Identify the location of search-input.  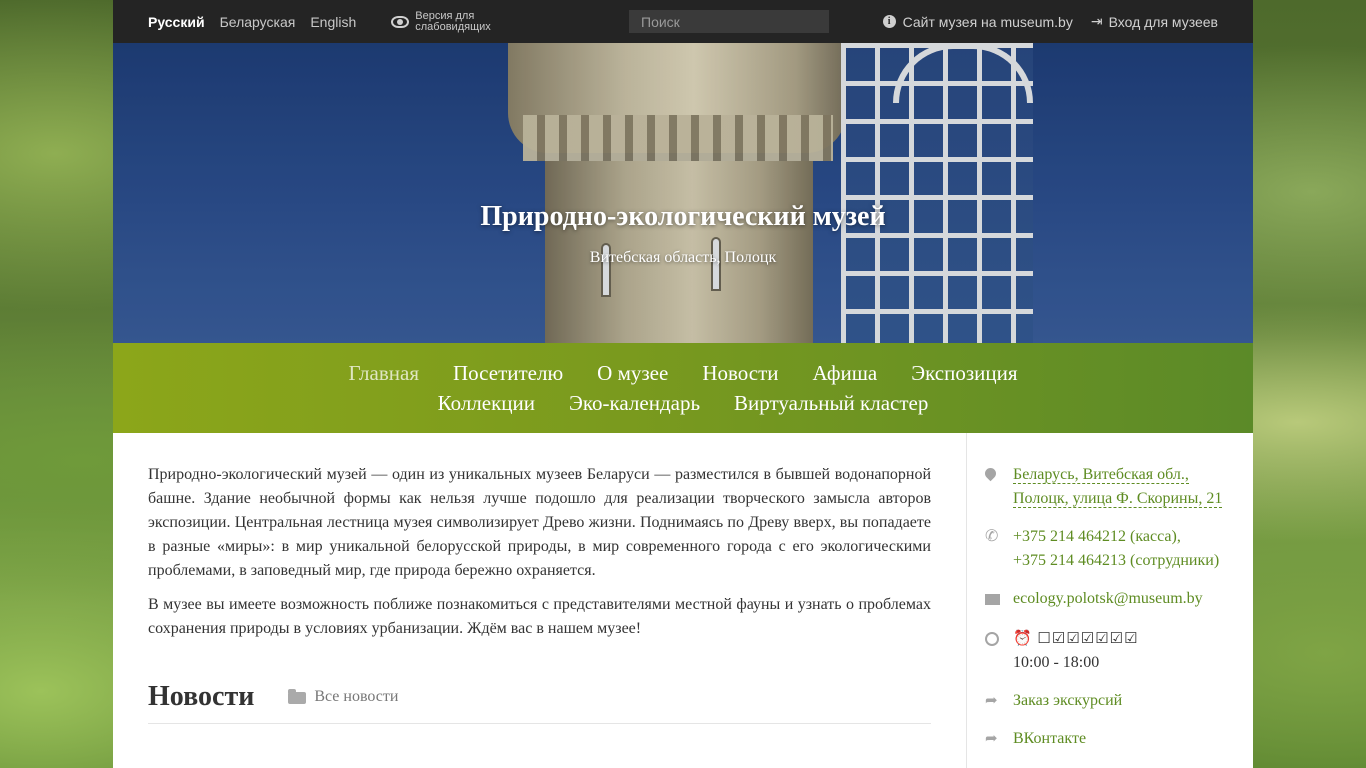
(729, 21).